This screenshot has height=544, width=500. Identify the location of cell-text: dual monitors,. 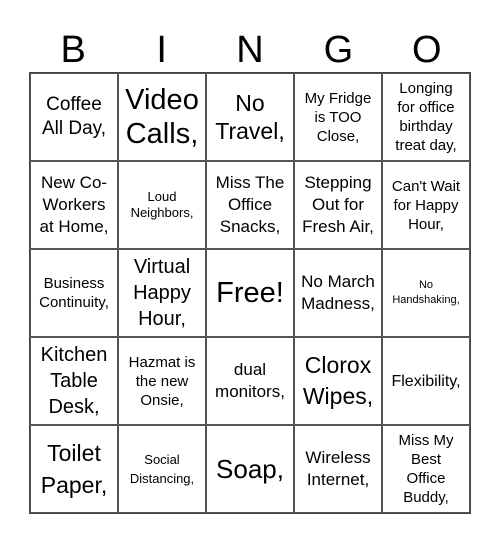
(250, 380).